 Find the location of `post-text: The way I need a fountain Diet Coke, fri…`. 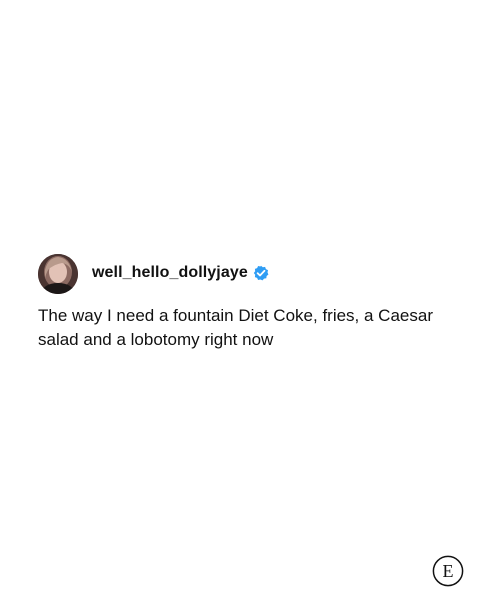

post-text: The way I need a fountain Diet Coke, fri… is located at coordinates (235, 327).